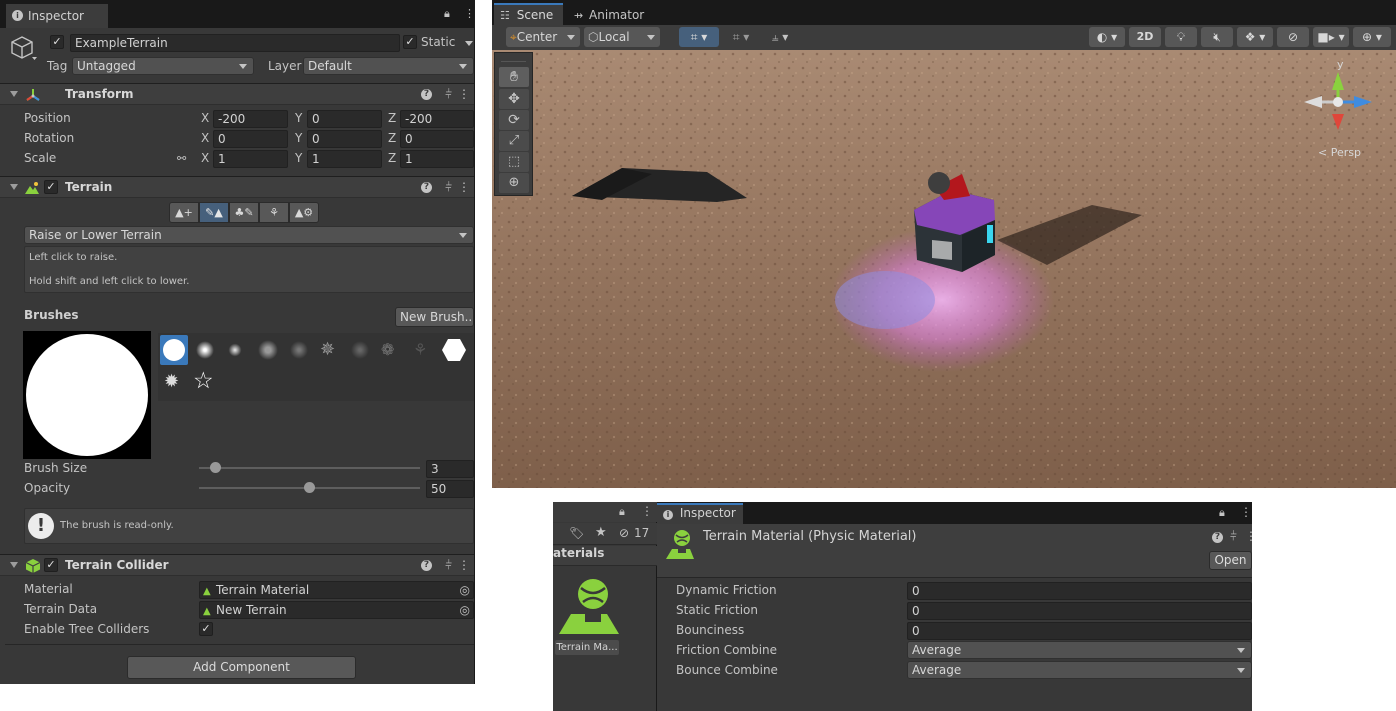  What do you see at coordinates (249, 235) in the screenshot?
I see `terrain-tool-dropdown: Raise or Lower Terrain` at bounding box center [249, 235].